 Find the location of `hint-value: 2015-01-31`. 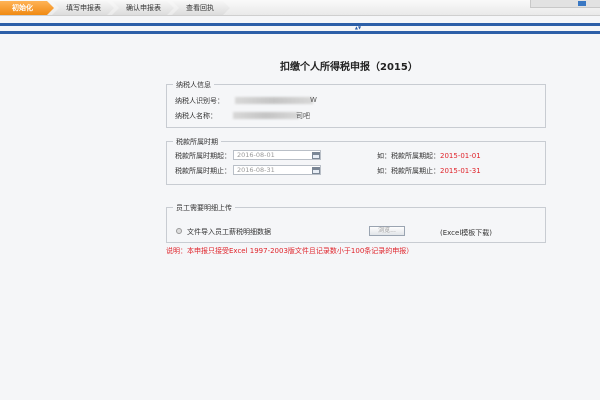

hint-value: 2015-01-31 is located at coordinates (460, 171).